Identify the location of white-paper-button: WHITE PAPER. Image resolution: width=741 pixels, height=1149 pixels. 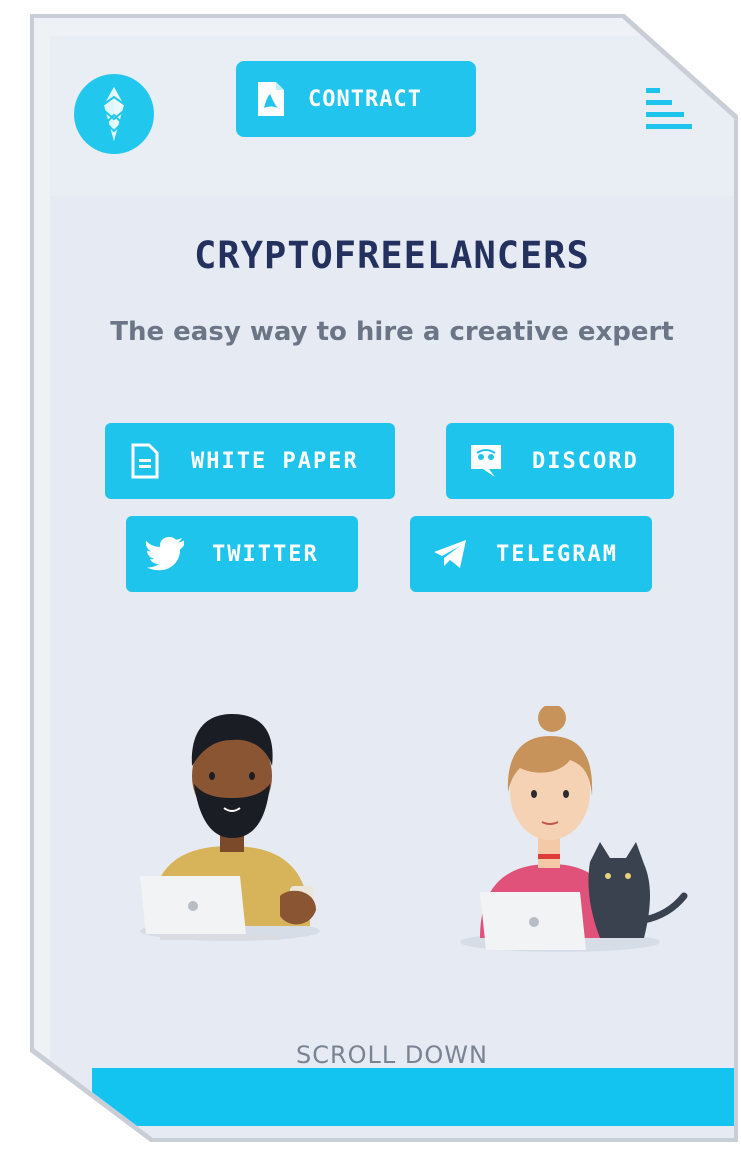
(250, 461).